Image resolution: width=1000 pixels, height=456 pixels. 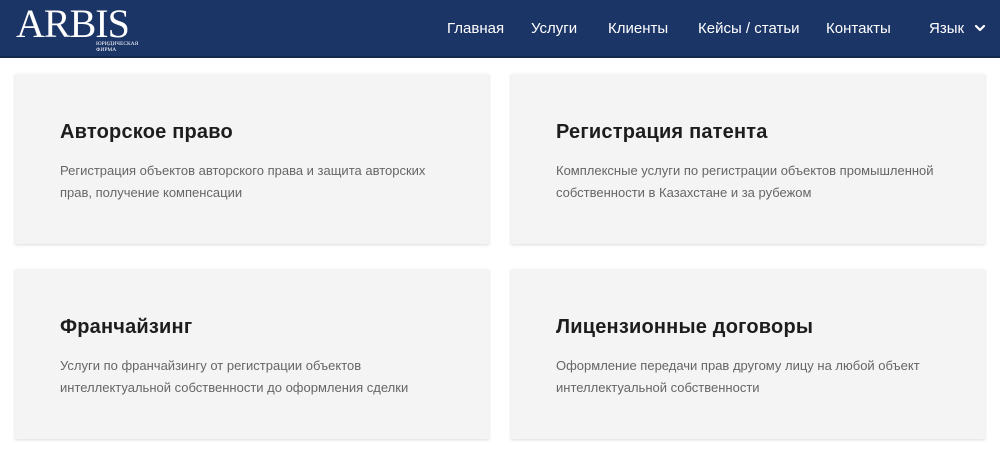 What do you see at coordinates (475, 29) in the screenshot?
I see `nav-item-home: Главная` at bounding box center [475, 29].